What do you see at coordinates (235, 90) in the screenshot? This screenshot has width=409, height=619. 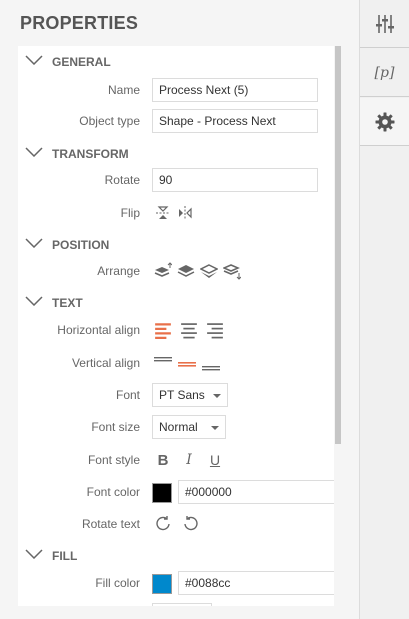 I see `name-input: Process Next (5)` at bounding box center [235, 90].